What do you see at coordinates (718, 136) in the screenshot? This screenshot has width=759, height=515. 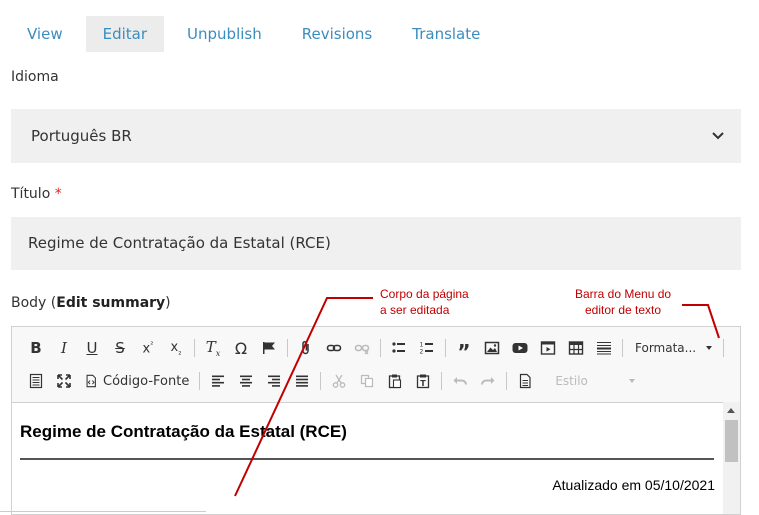 I see `chevron-down-icon` at bounding box center [718, 136].